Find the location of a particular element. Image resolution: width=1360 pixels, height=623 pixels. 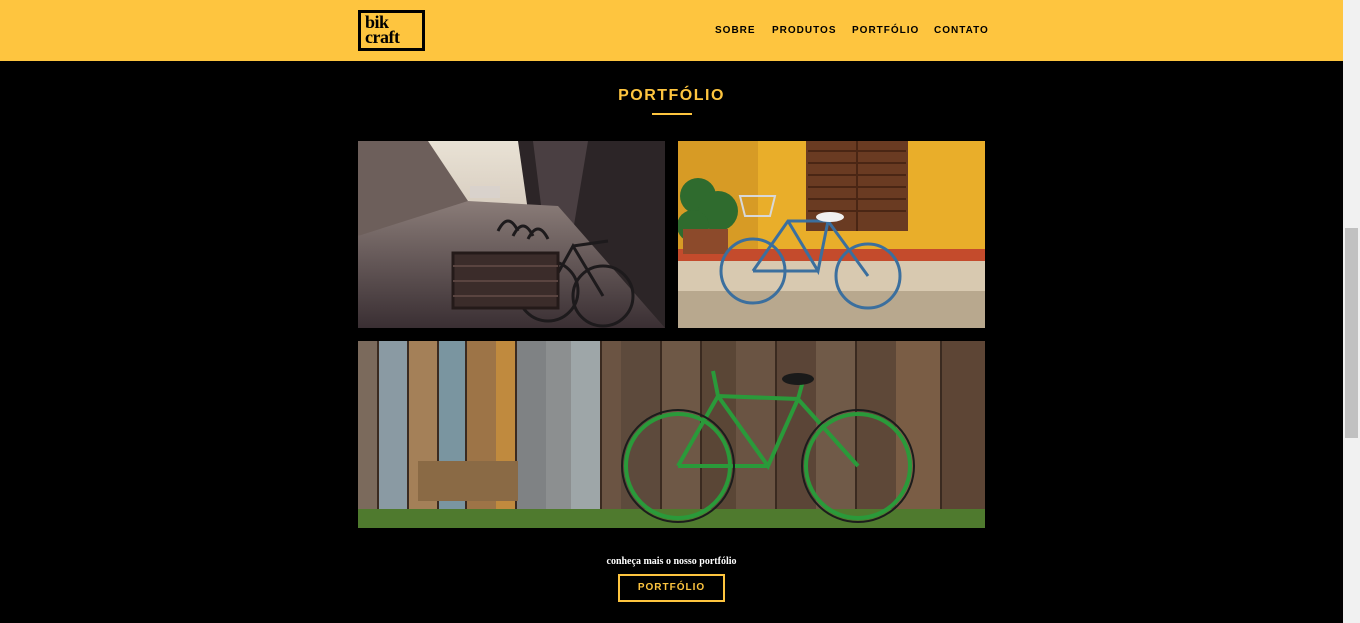

main-nav: SOBRE PRODUTOS PORTFÓLIO CONTATO is located at coordinates (671, 31).